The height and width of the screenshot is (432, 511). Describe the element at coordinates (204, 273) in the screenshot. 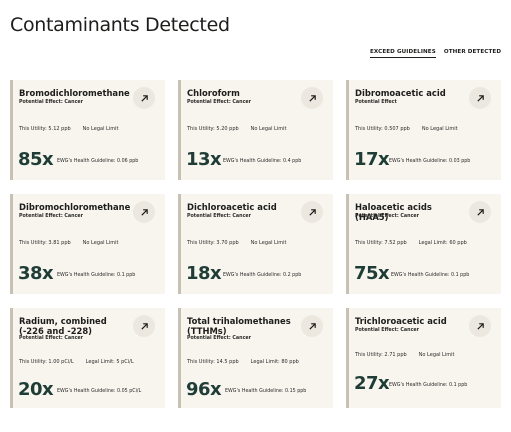

I see `guideline-multiplier: 18x` at that location.